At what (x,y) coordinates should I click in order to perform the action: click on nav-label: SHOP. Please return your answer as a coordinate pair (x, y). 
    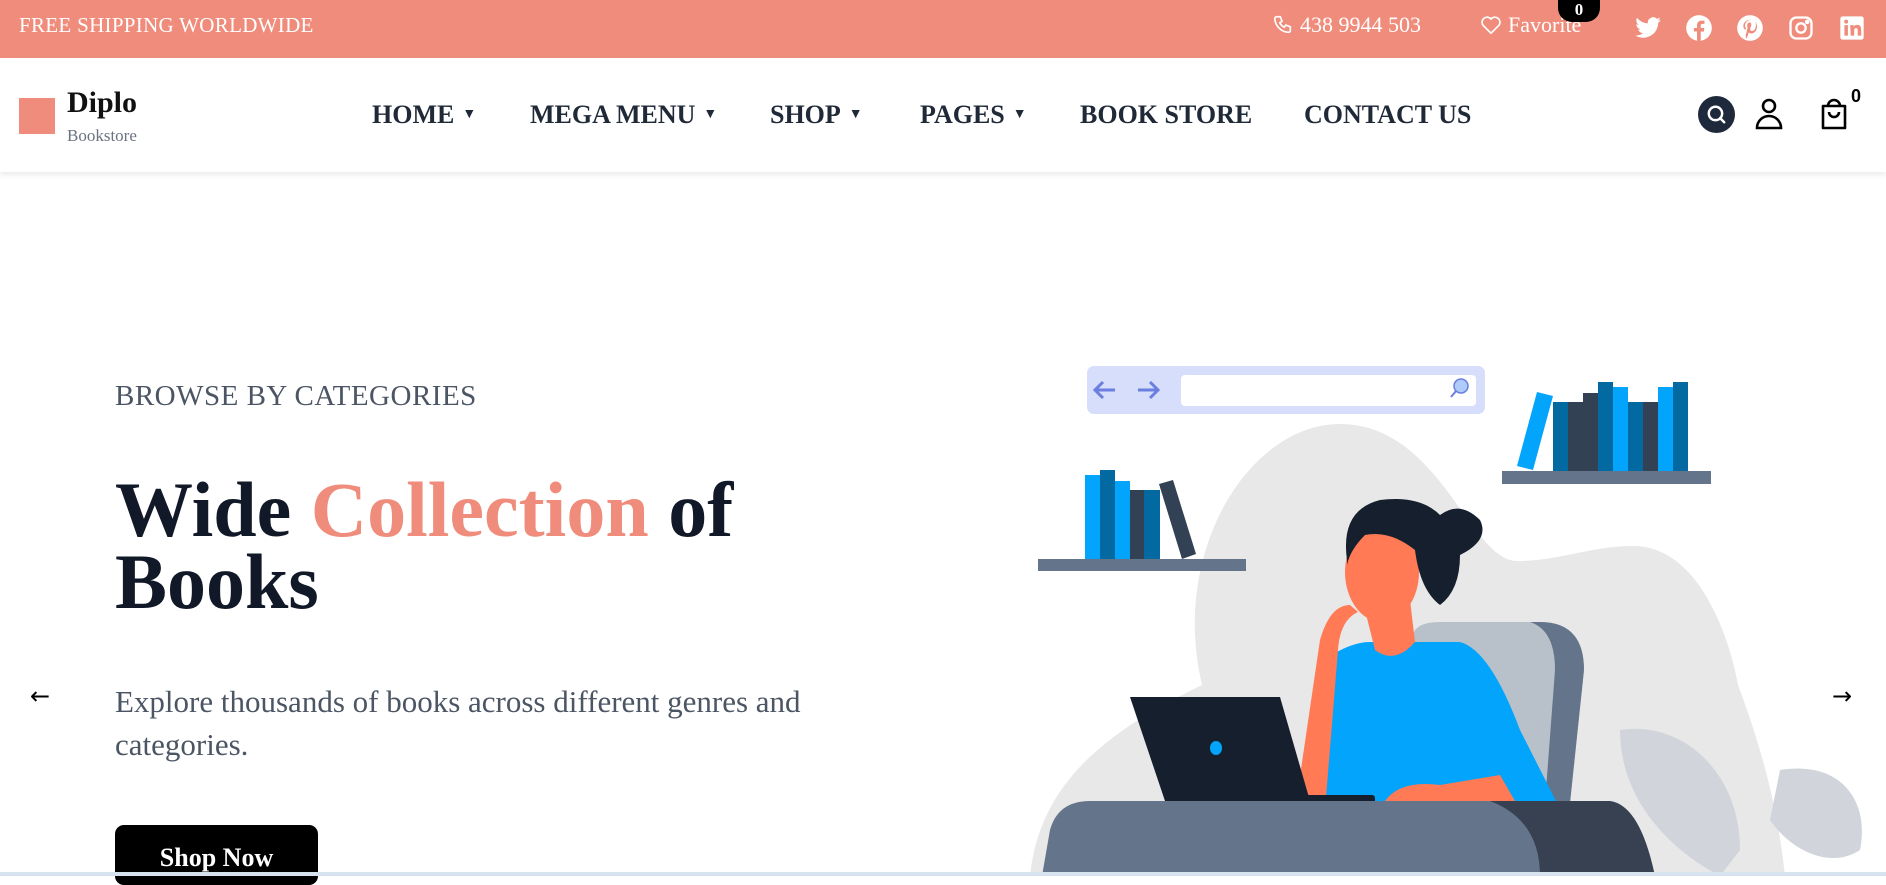
    Looking at the image, I should click on (805, 114).